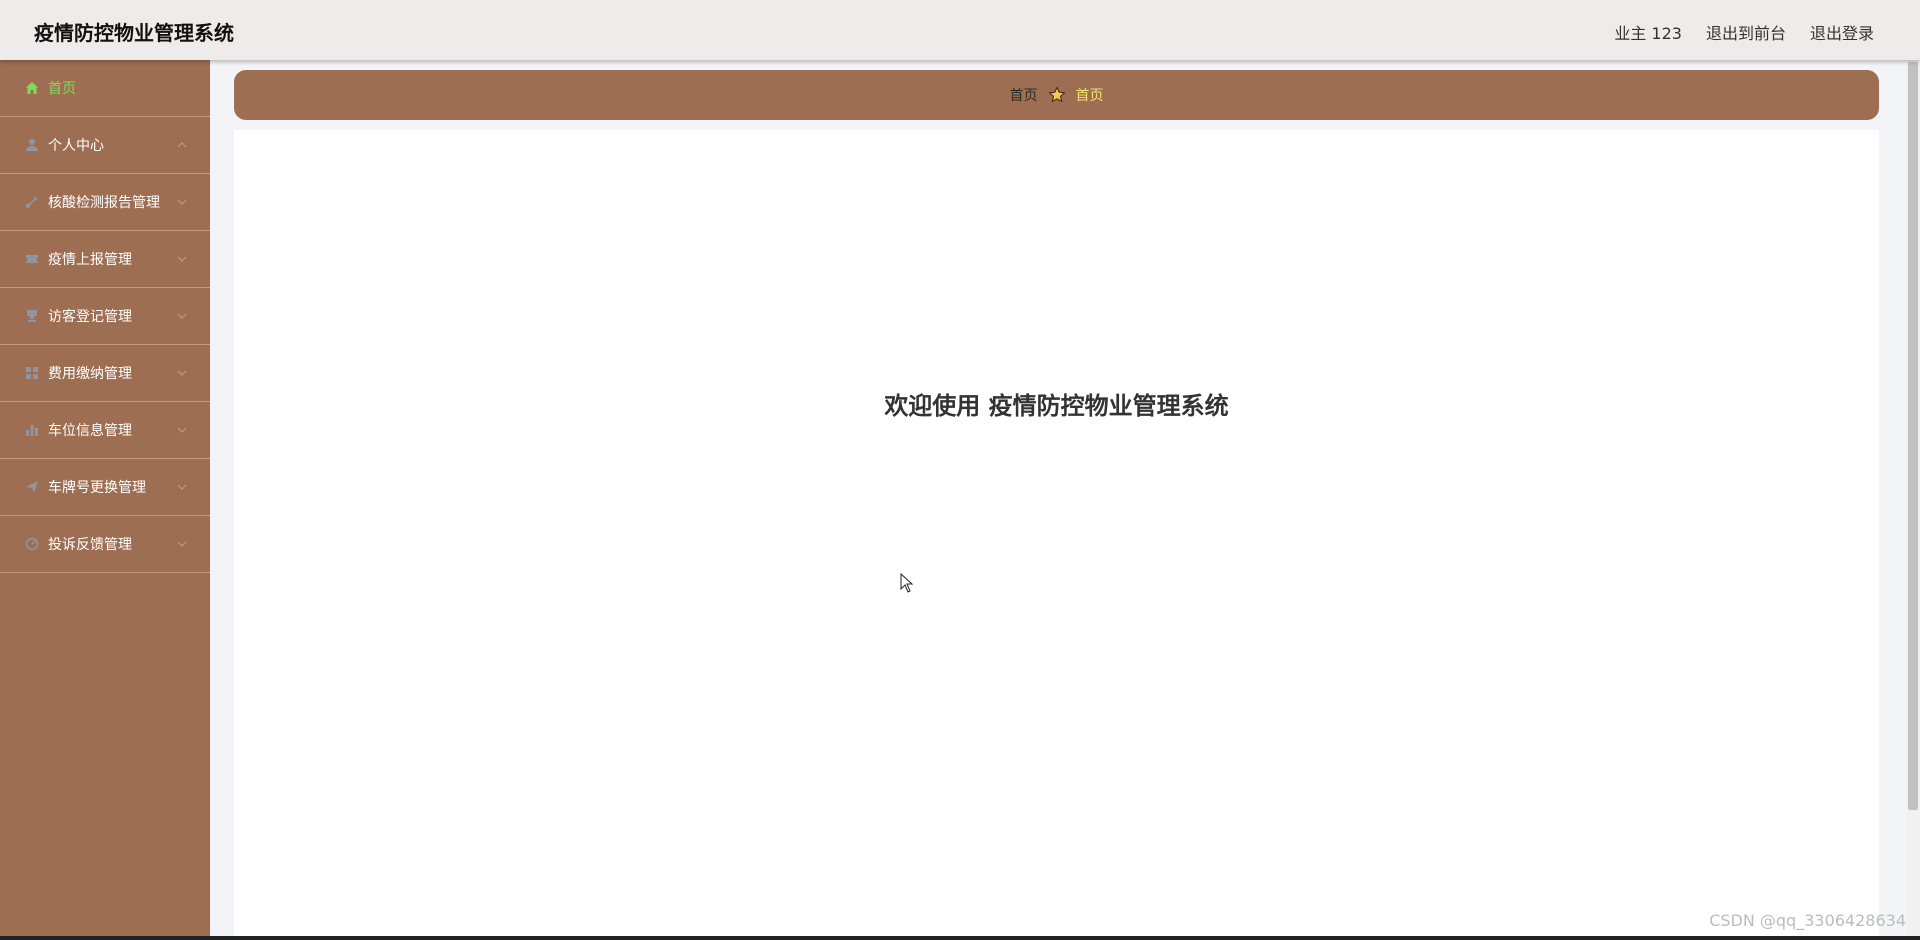 The width and height of the screenshot is (1920, 940). I want to click on page-scrollbar, so click(1913, 498).